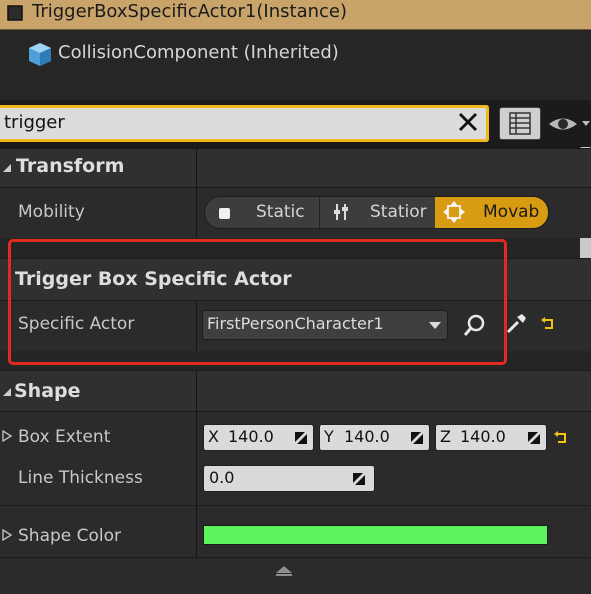  I want to click on cube-icon, so click(40, 54).